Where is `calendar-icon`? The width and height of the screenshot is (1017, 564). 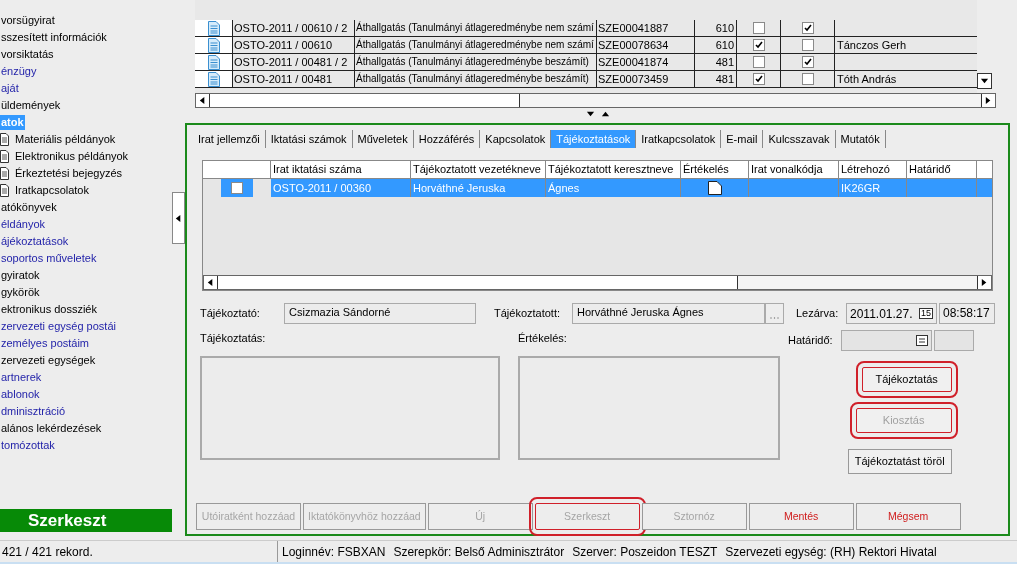
calendar-icon is located at coordinates (921, 340).